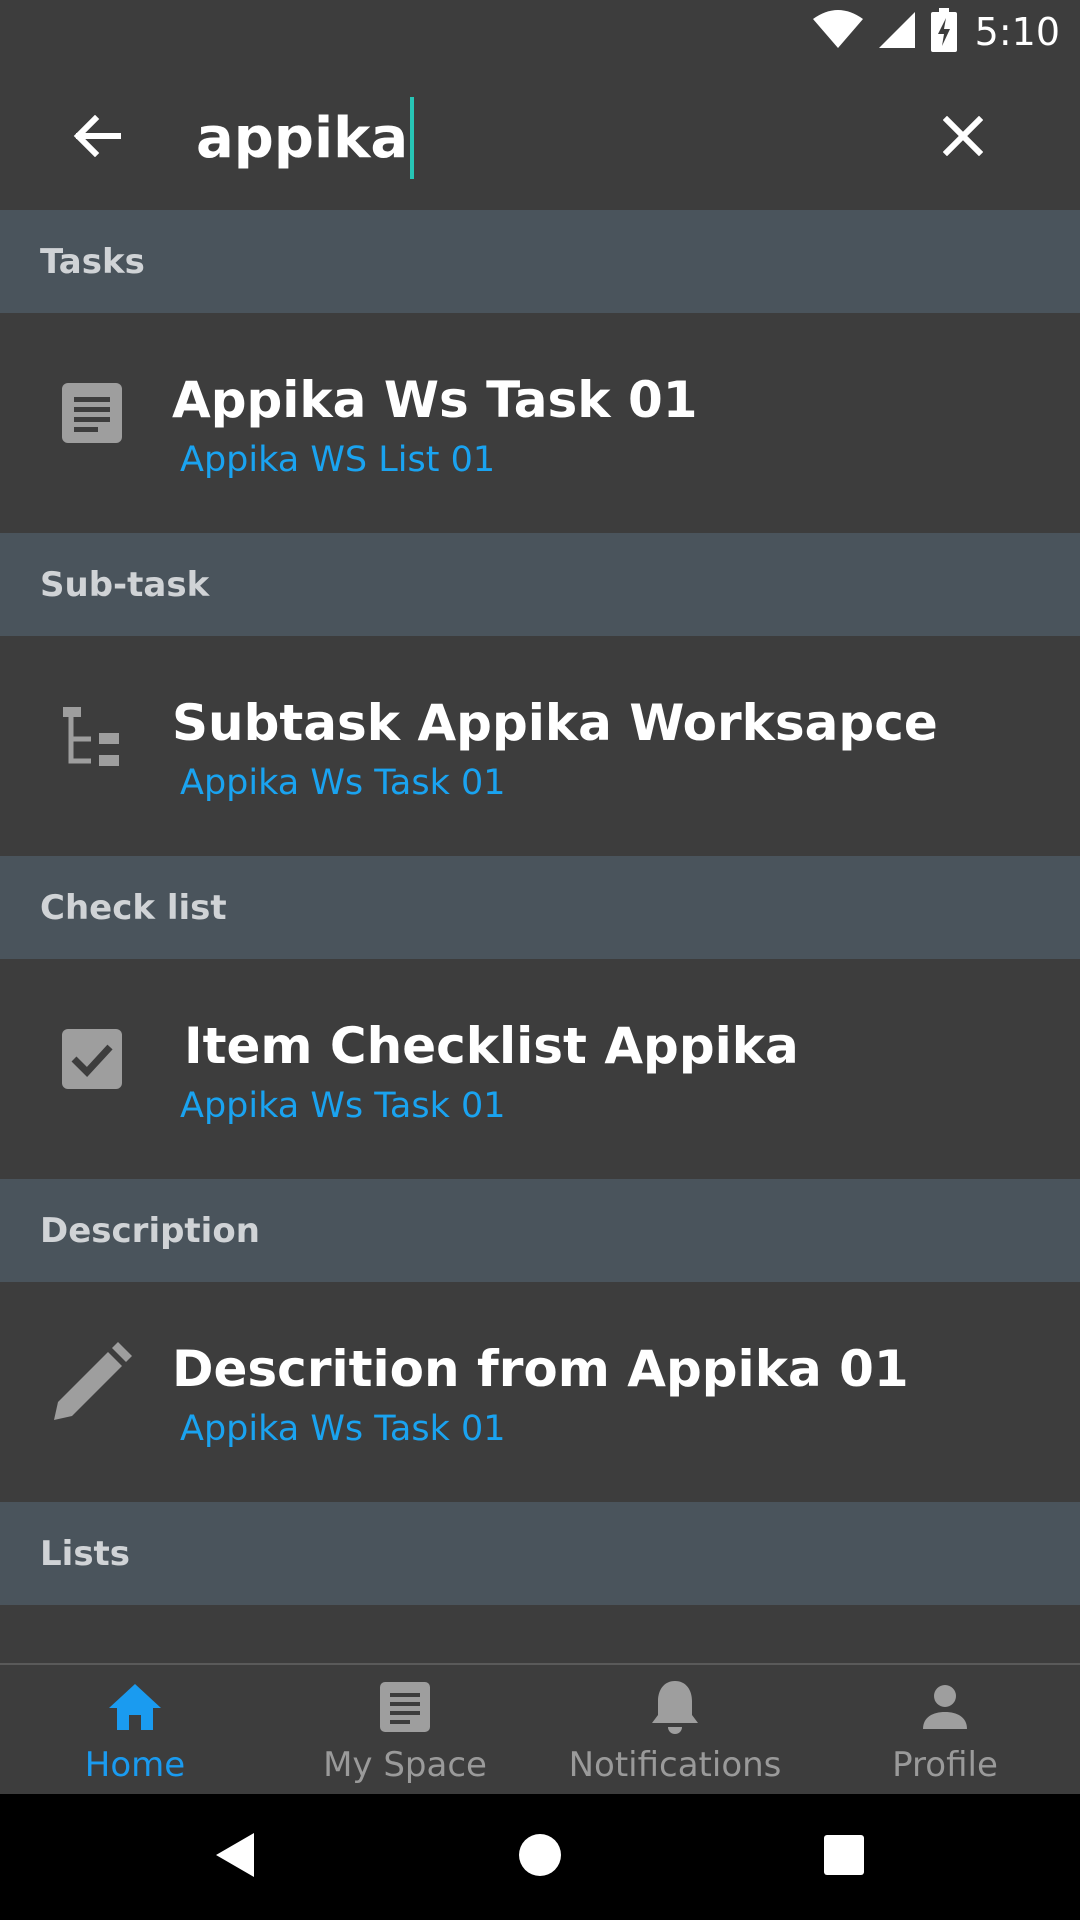 The width and height of the screenshot is (1080, 1920). What do you see at coordinates (92, 1382) in the screenshot?
I see `pencil-icon` at bounding box center [92, 1382].